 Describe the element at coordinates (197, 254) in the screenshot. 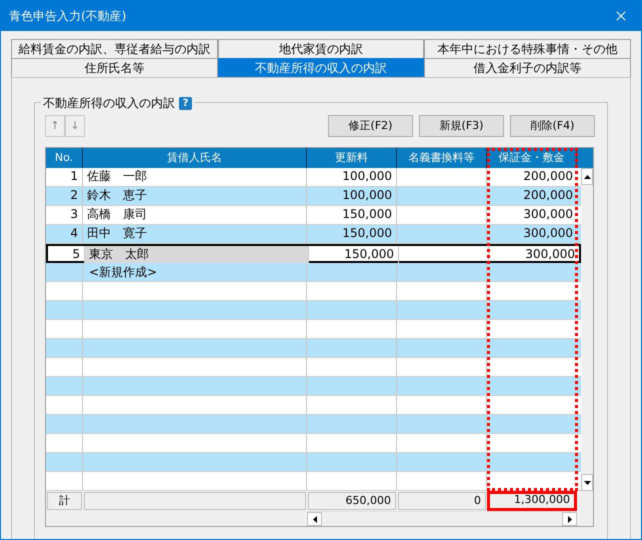

I see `table-cell: 東京 太郎` at that location.